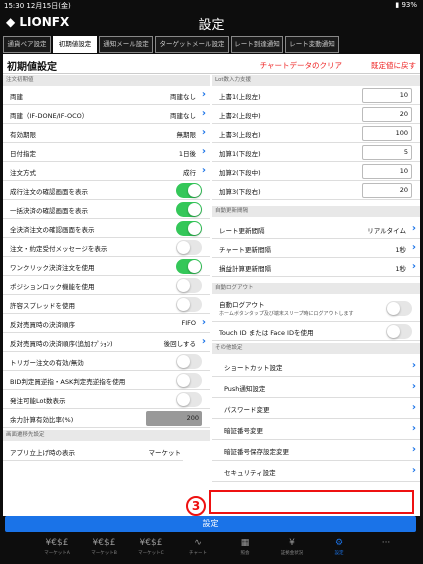 This screenshot has height=564, width=423. I want to click on order-setting-row: ポジションロック機能を使用, so click(106, 285).